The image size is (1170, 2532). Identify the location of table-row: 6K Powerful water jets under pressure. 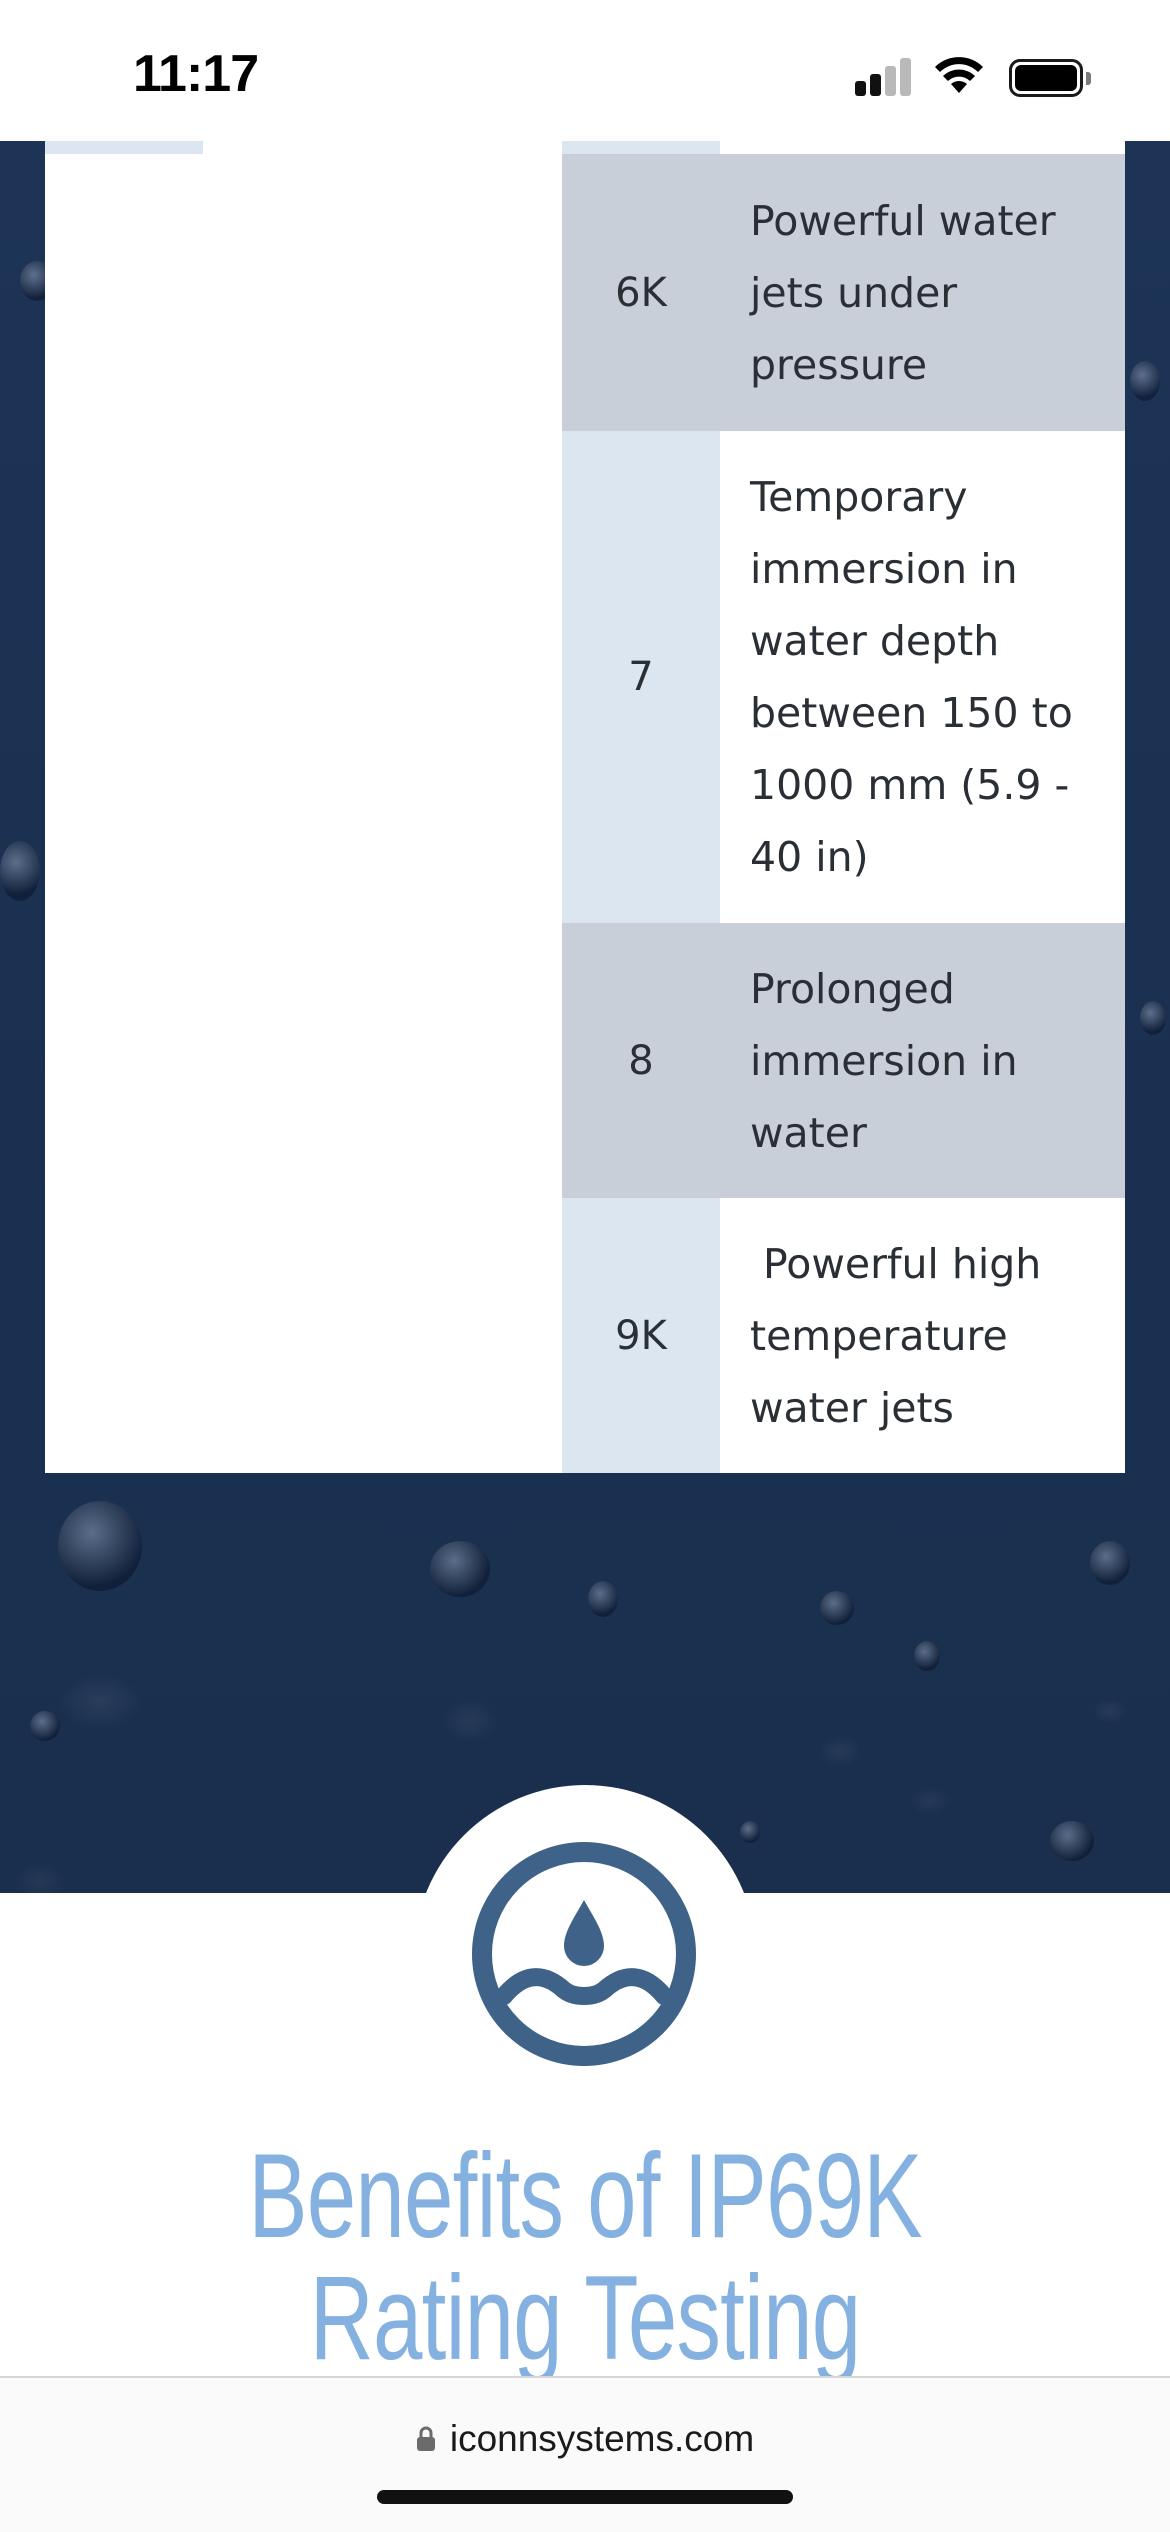
(585, 292).